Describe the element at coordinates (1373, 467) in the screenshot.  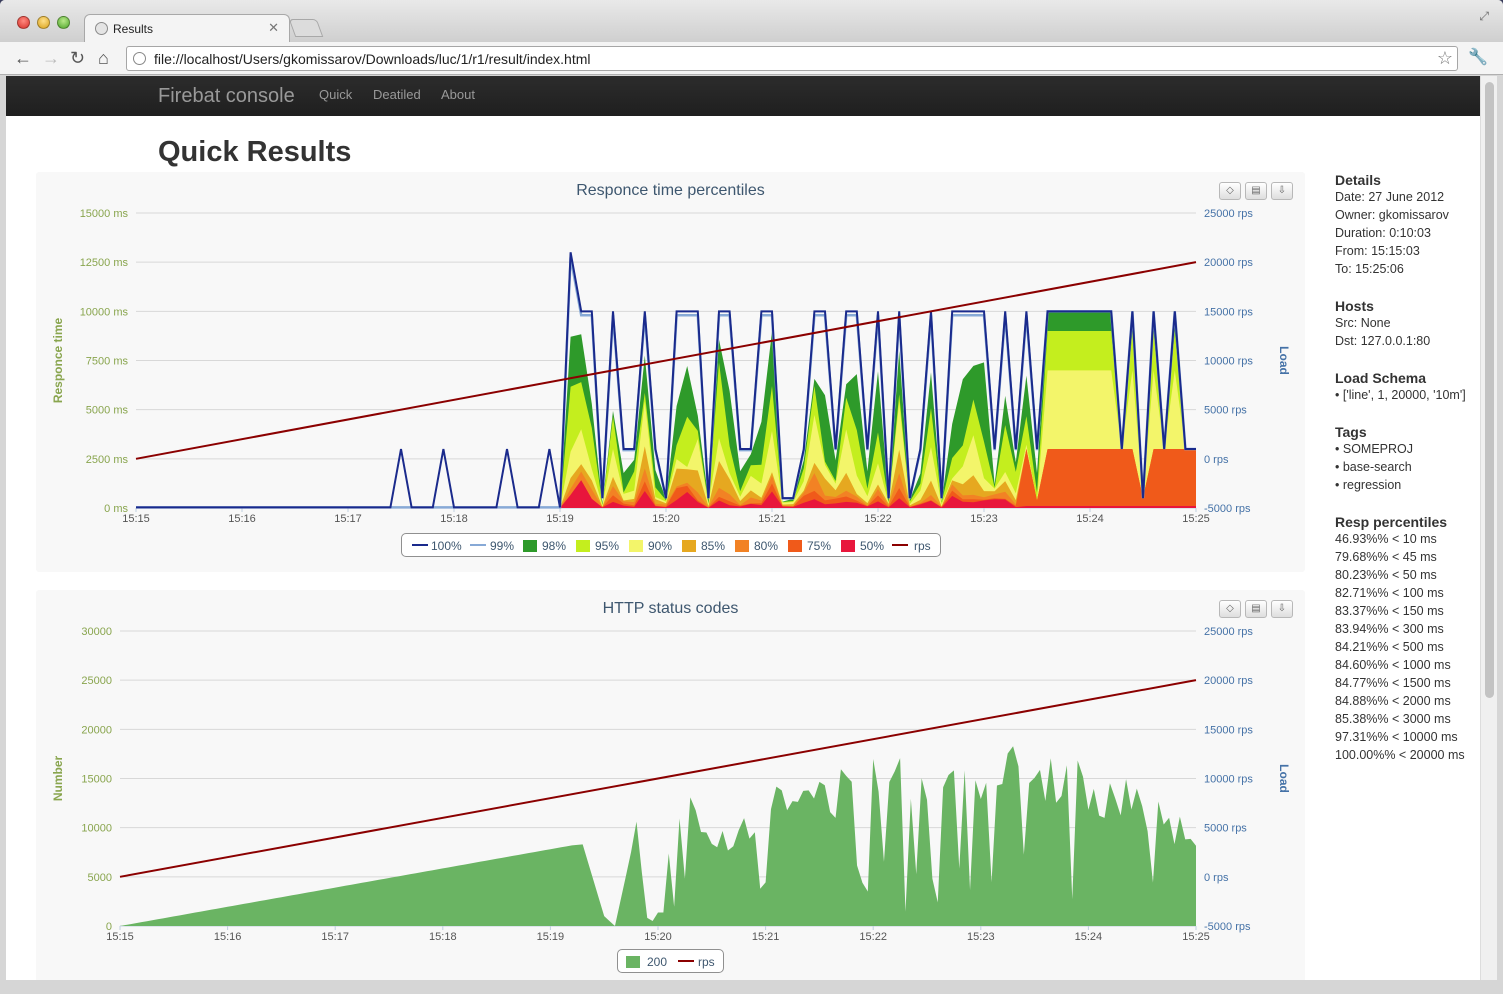
I see `tag-item: • base-search` at that location.